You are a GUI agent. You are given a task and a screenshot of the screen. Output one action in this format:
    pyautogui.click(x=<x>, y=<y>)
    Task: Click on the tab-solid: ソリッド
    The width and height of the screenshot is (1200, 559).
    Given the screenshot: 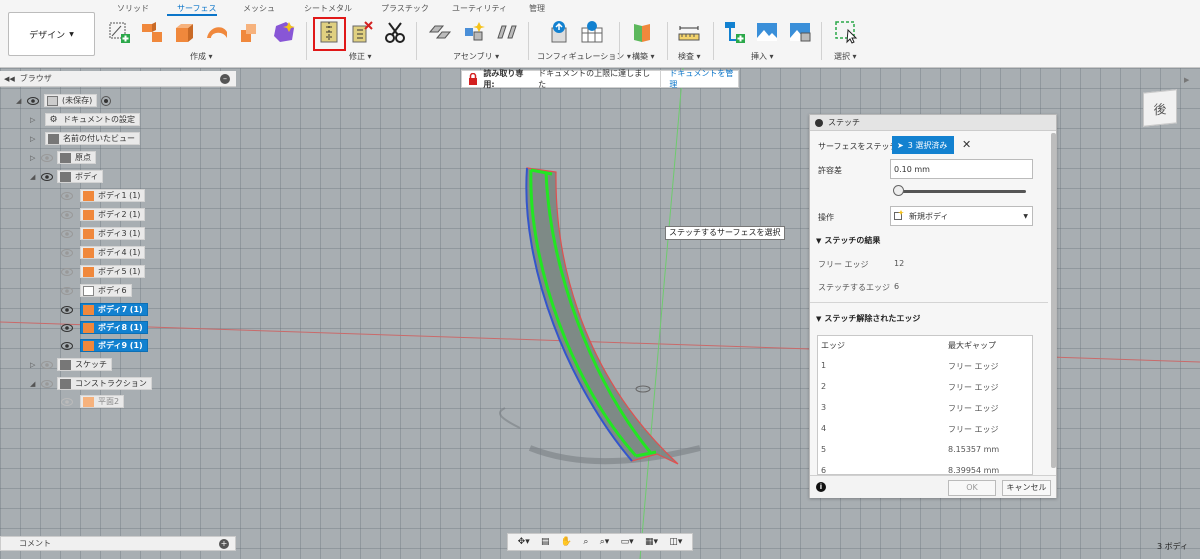 What is the action you would take?
    pyautogui.click(x=133, y=8)
    